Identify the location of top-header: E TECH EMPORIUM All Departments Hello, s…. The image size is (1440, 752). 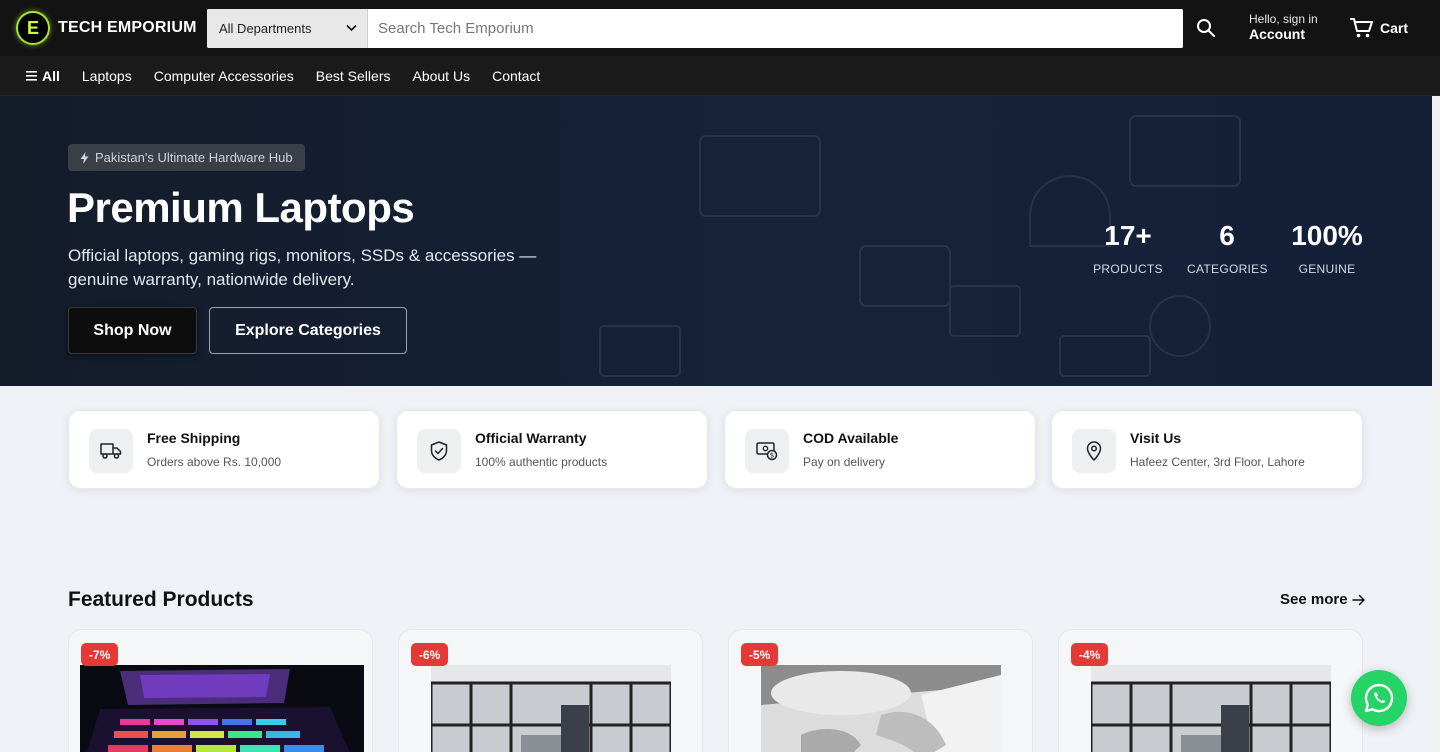
(720, 28).